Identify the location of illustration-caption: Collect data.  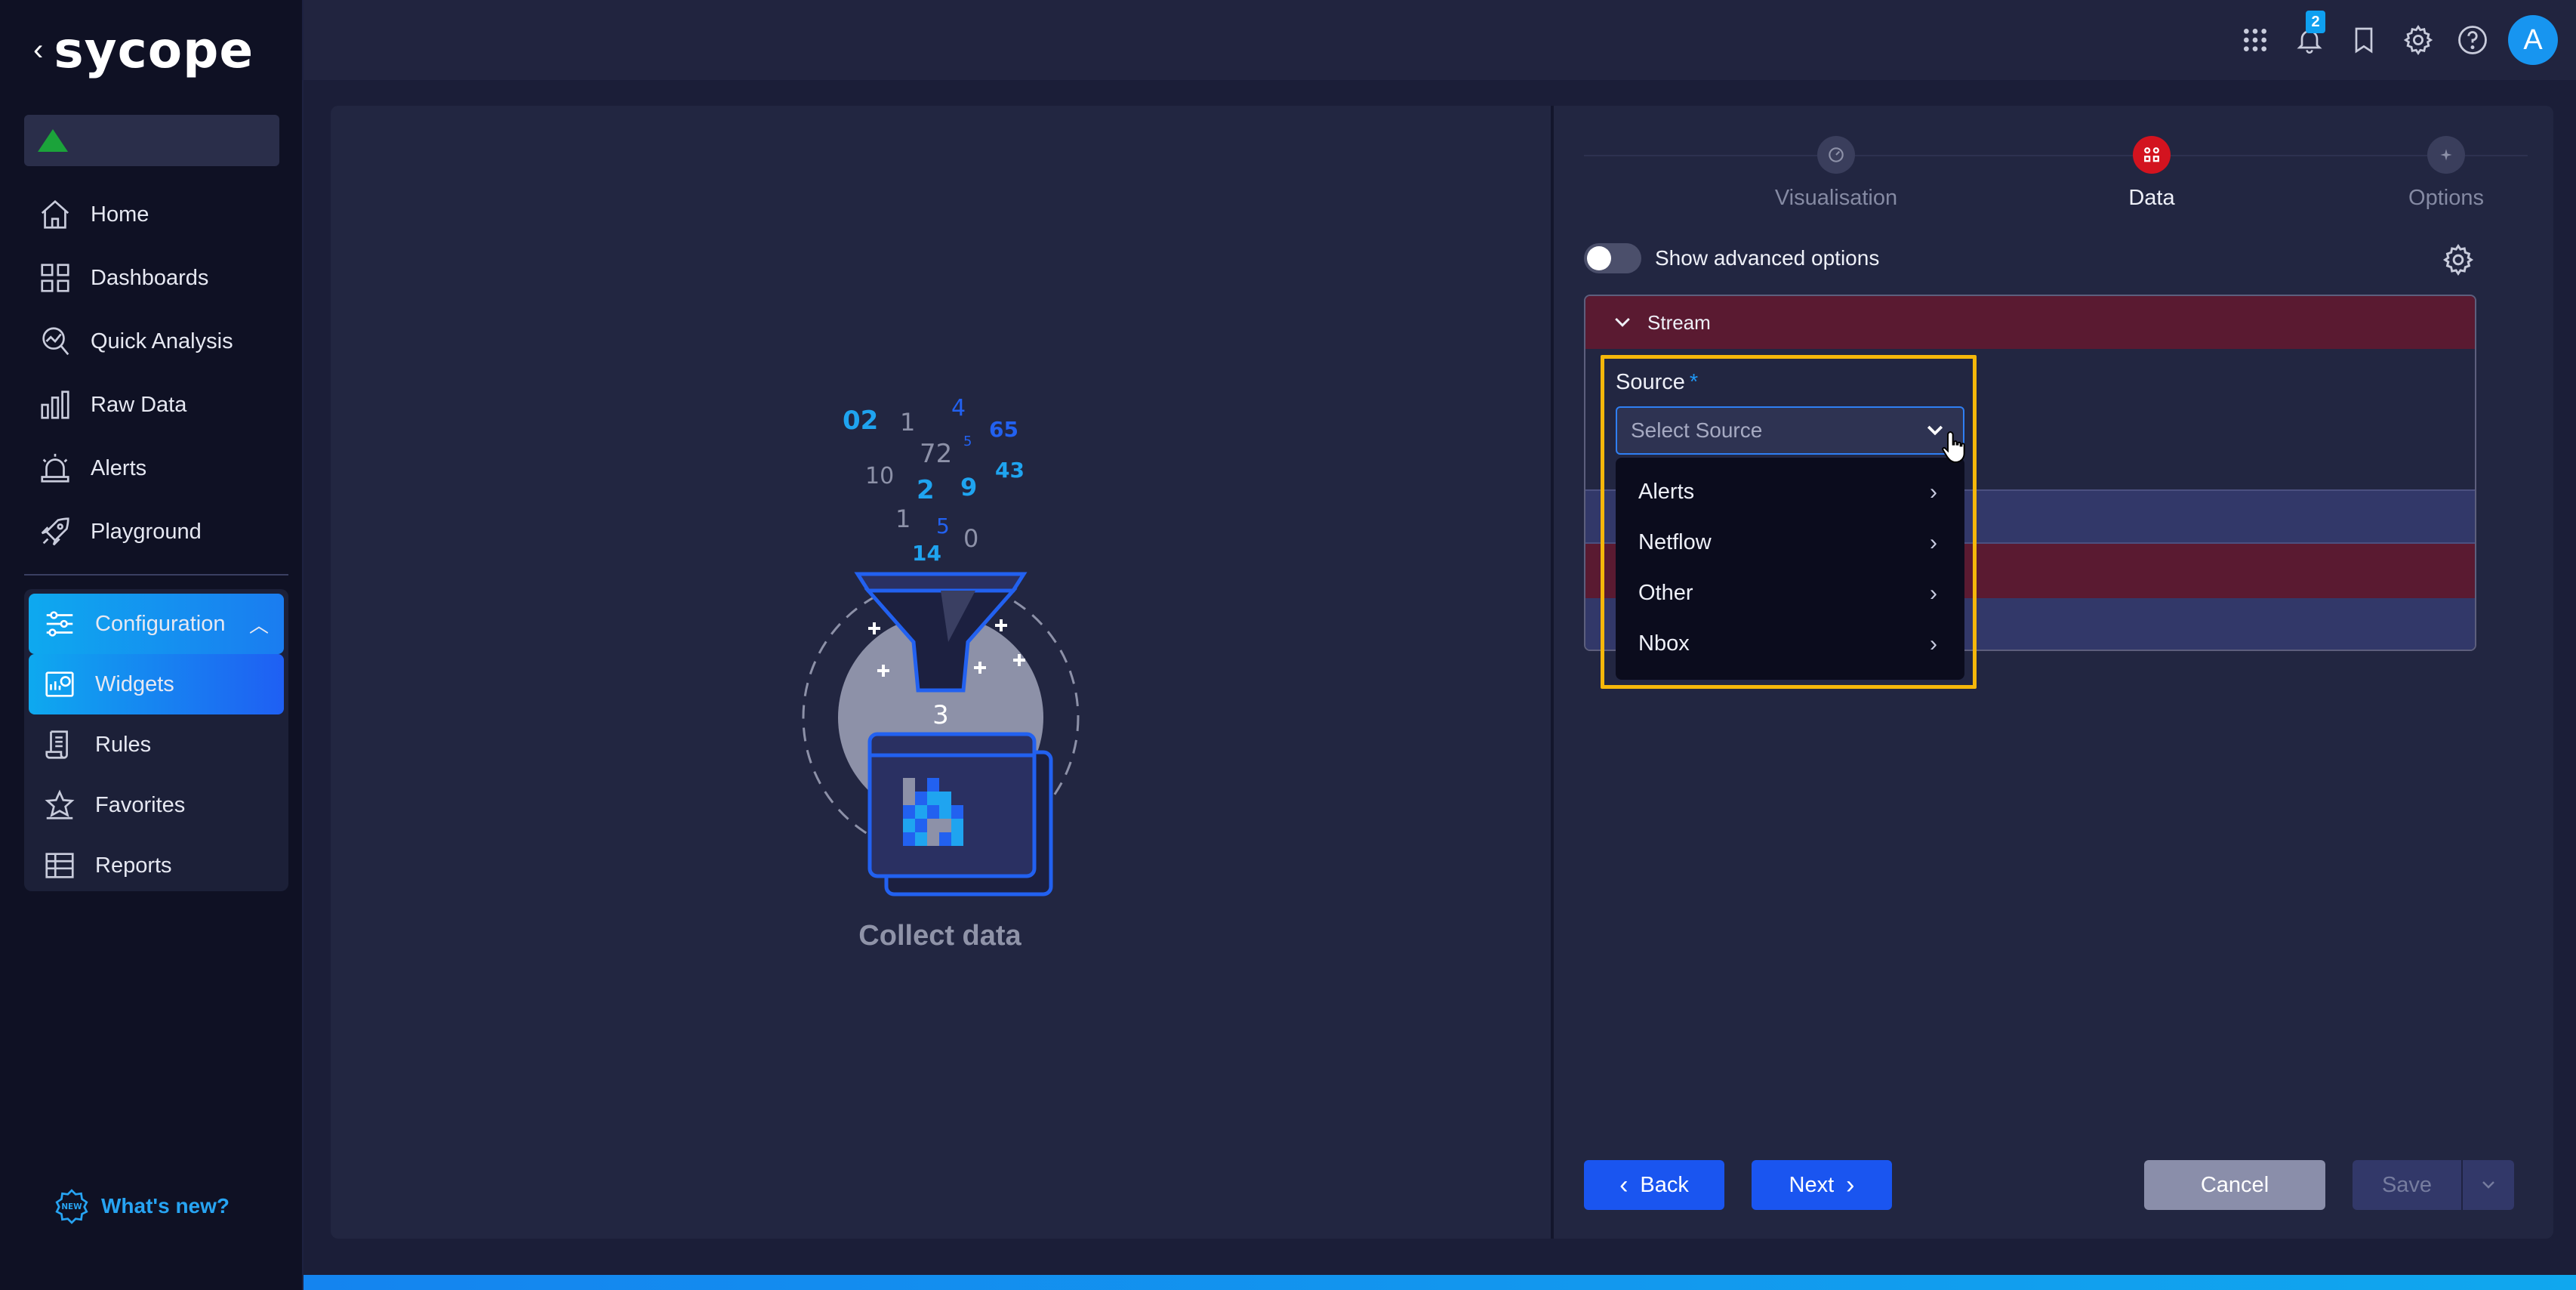
(939, 936).